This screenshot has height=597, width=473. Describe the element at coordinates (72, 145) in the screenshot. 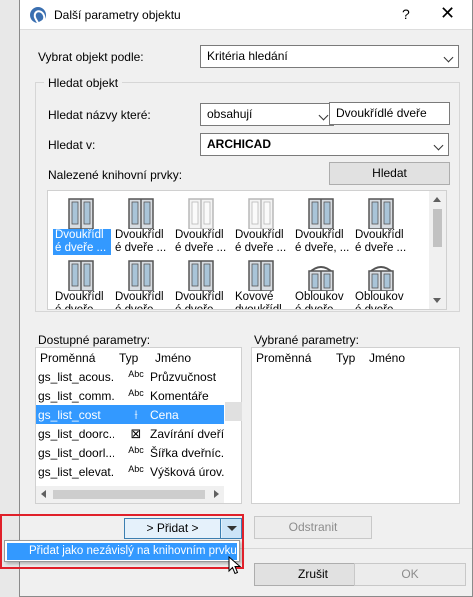

I see `search-in-label: Hledat v:` at that location.